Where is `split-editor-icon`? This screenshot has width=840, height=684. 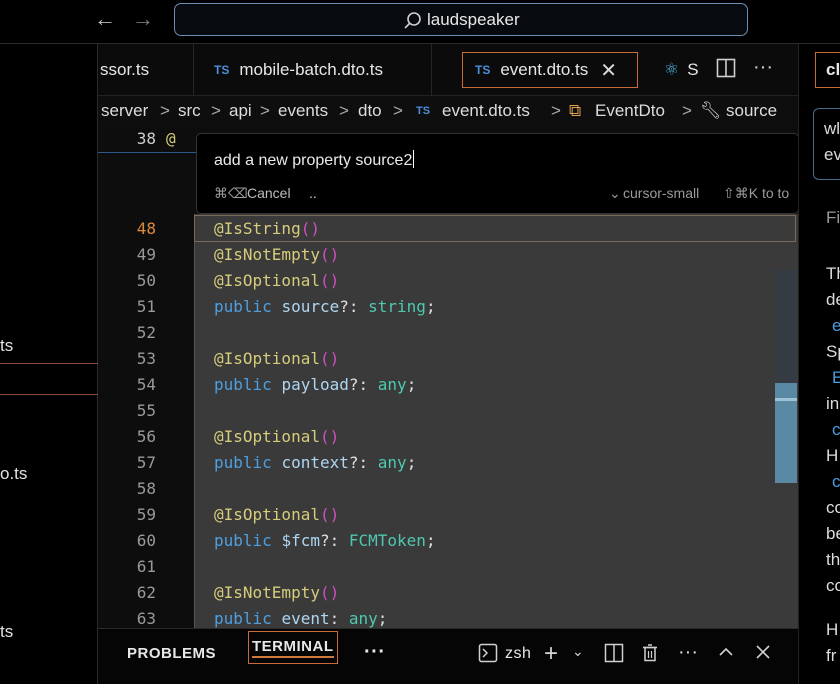
split-editor-icon is located at coordinates (726, 70).